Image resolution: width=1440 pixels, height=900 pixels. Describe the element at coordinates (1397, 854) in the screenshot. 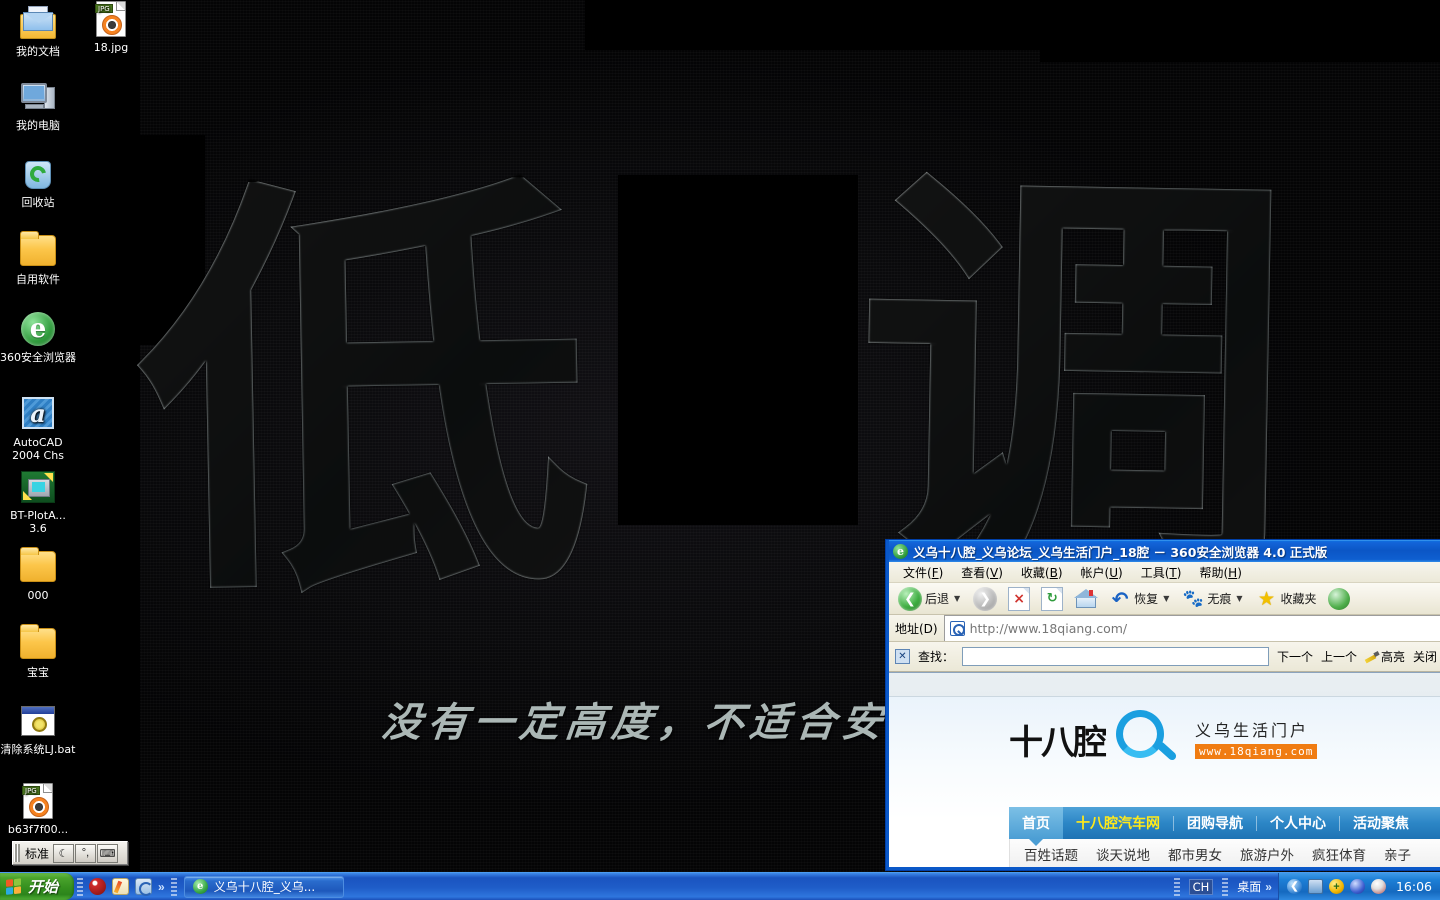

I see `subnav-item-5: 亲子` at that location.